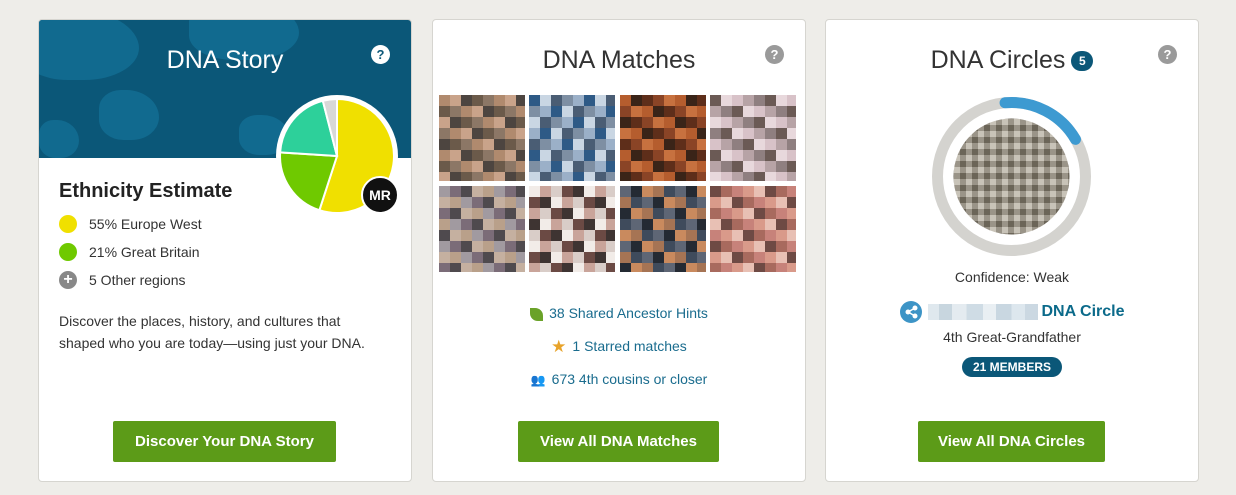 The width and height of the screenshot is (1236, 495). Describe the element at coordinates (619, 60) in the screenshot. I see `card-title: DNA Matches` at that location.